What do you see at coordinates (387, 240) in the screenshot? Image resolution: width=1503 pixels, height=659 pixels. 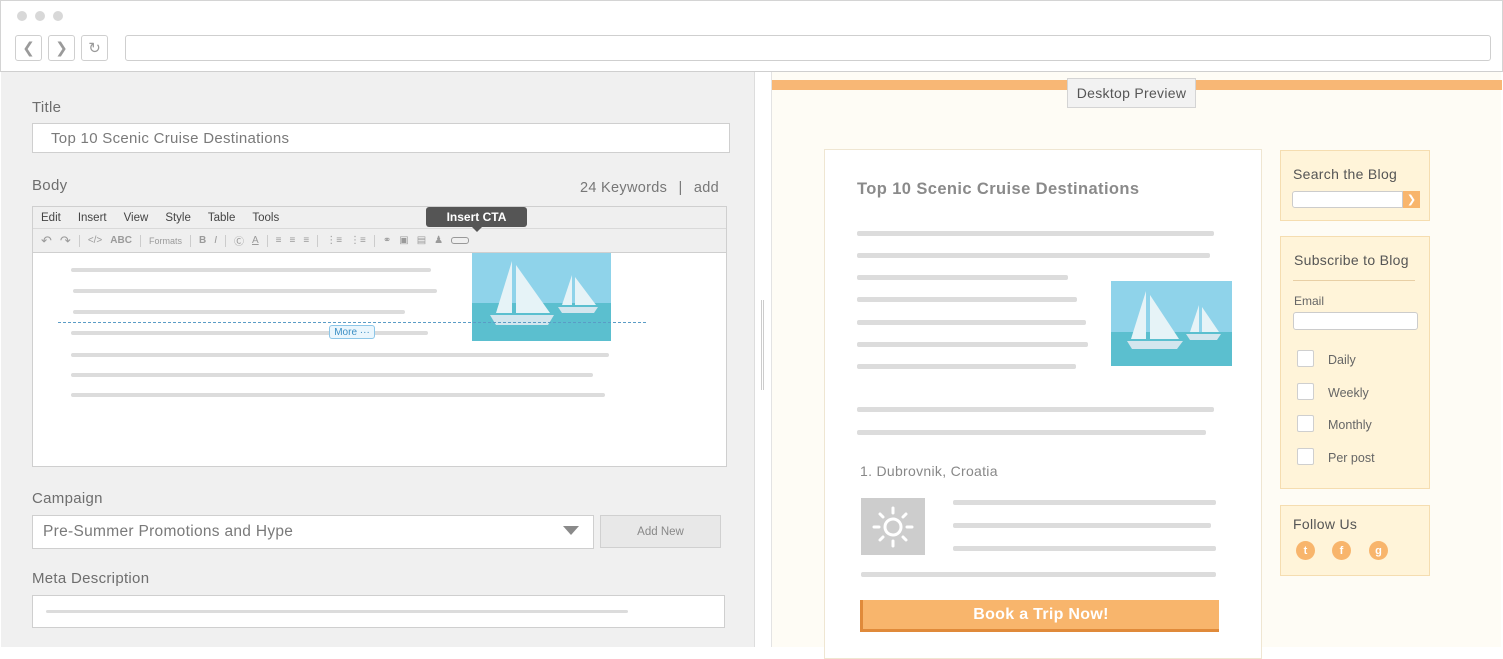 I see `link-icon: ⚭` at bounding box center [387, 240].